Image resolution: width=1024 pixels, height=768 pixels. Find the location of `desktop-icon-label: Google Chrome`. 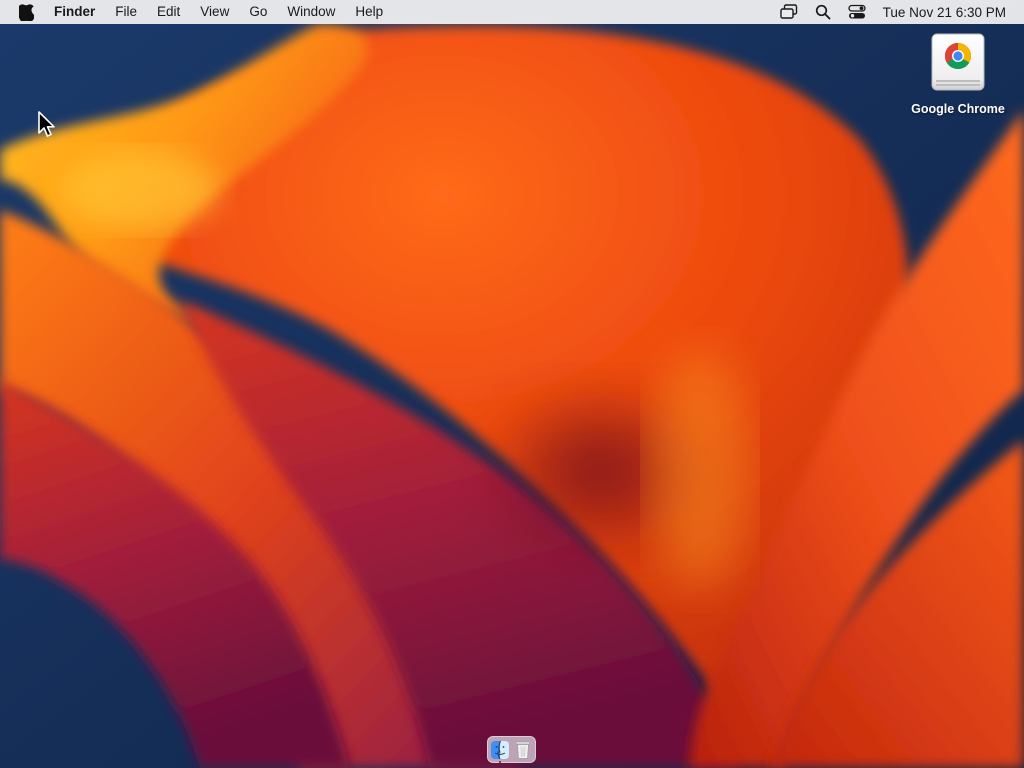

desktop-icon-label: Google Chrome is located at coordinates (958, 109).